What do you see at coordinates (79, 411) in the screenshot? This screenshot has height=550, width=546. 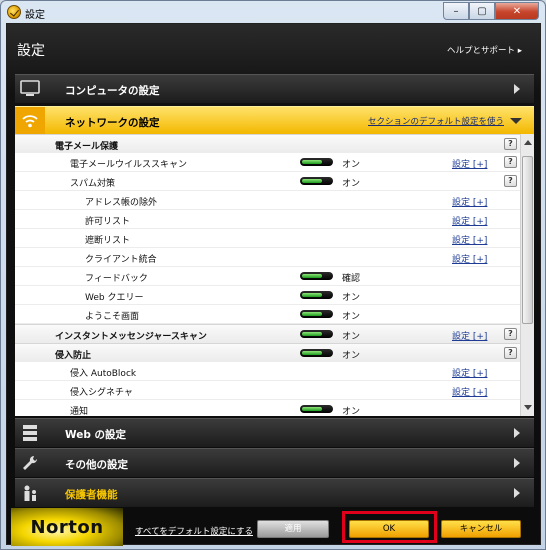 I see `setting-label: 通知` at bounding box center [79, 411].